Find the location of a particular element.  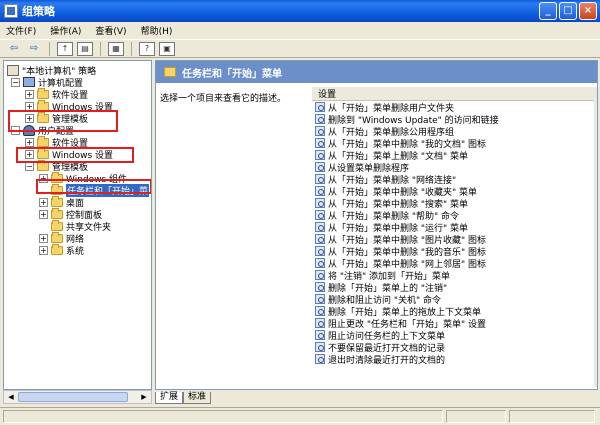

setting-item: 从「开始」菜单中删除 "我的文档" 图标 is located at coordinates (454, 143).